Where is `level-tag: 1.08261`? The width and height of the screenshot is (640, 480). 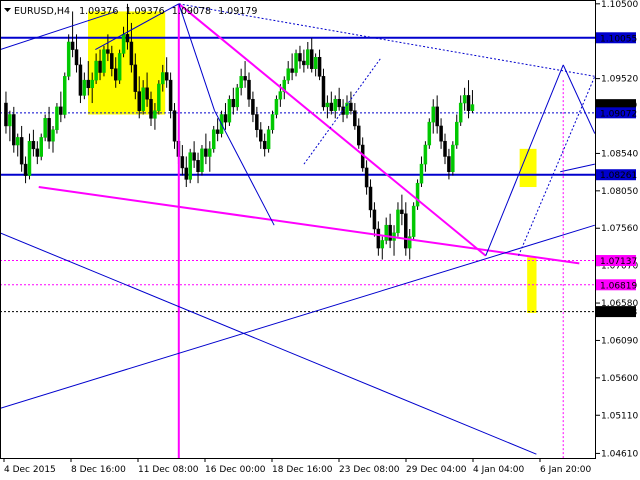
level-tag: 1.08261 is located at coordinates (616, 175).